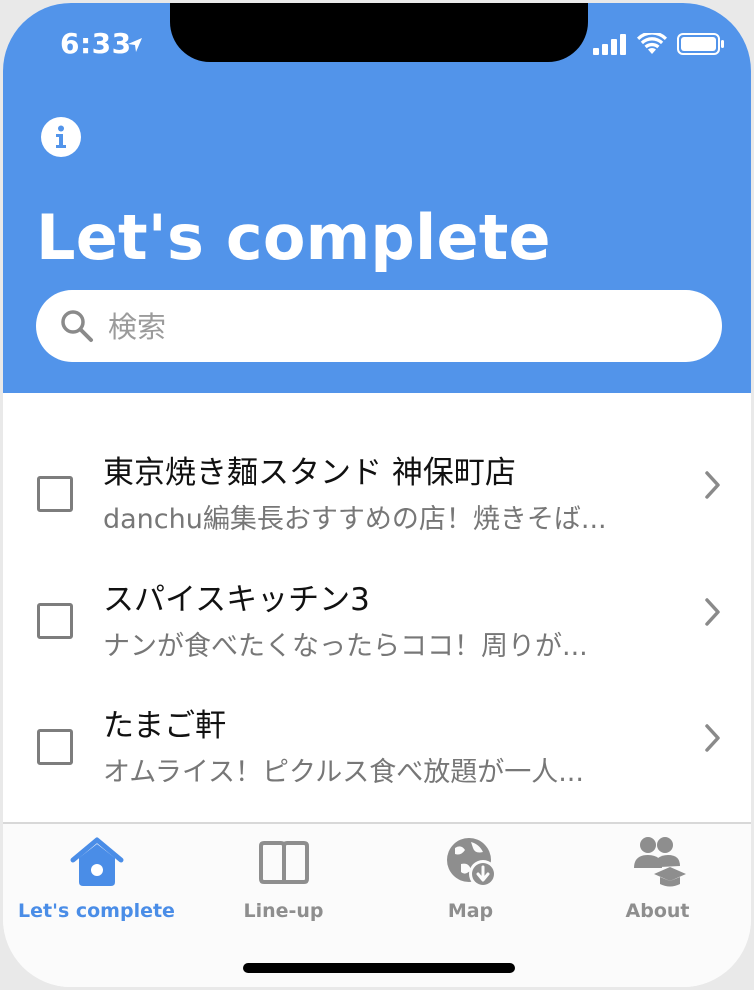 Image resolution: width=754 pixels, height=990 pixels. I want to click on globe-download-icon, so click(471, 863).